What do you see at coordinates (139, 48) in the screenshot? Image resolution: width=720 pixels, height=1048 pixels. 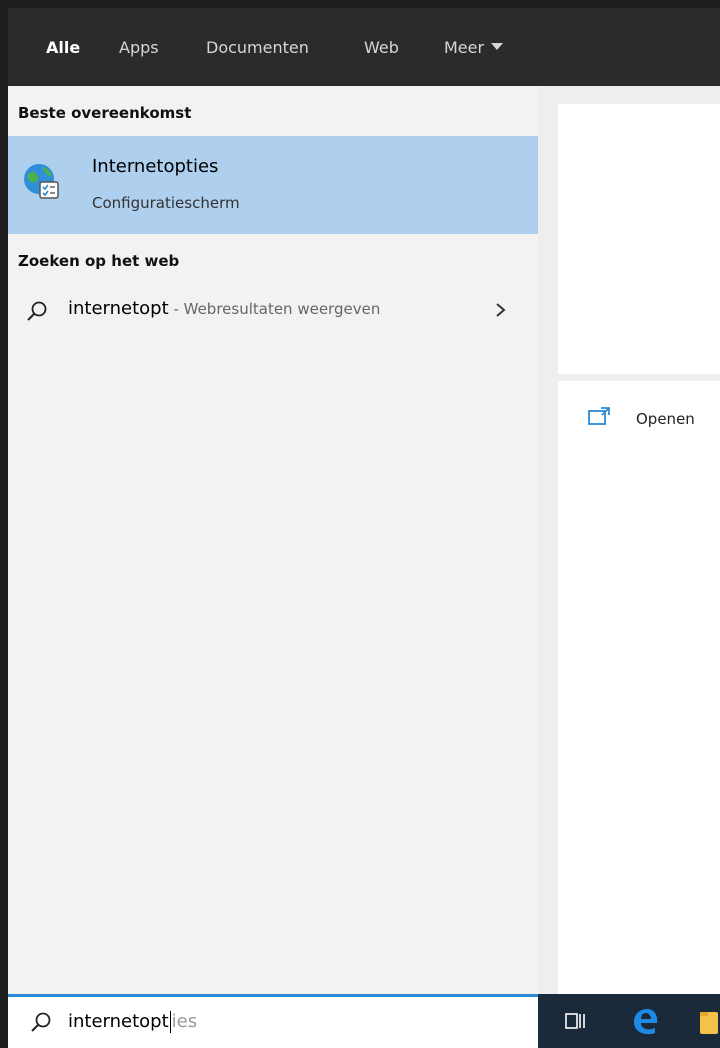 I see `tab-apps: Apps` at bounding box center [139, 48].